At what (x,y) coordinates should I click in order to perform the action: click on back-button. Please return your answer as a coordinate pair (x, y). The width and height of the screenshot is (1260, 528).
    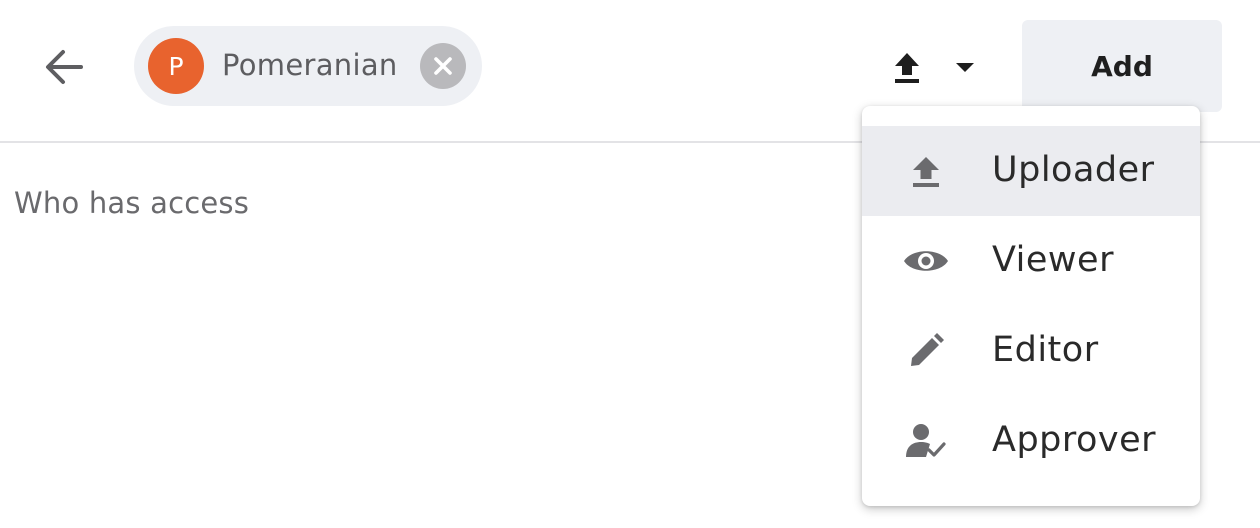
    Looking at the image, I should click on (64, 67).